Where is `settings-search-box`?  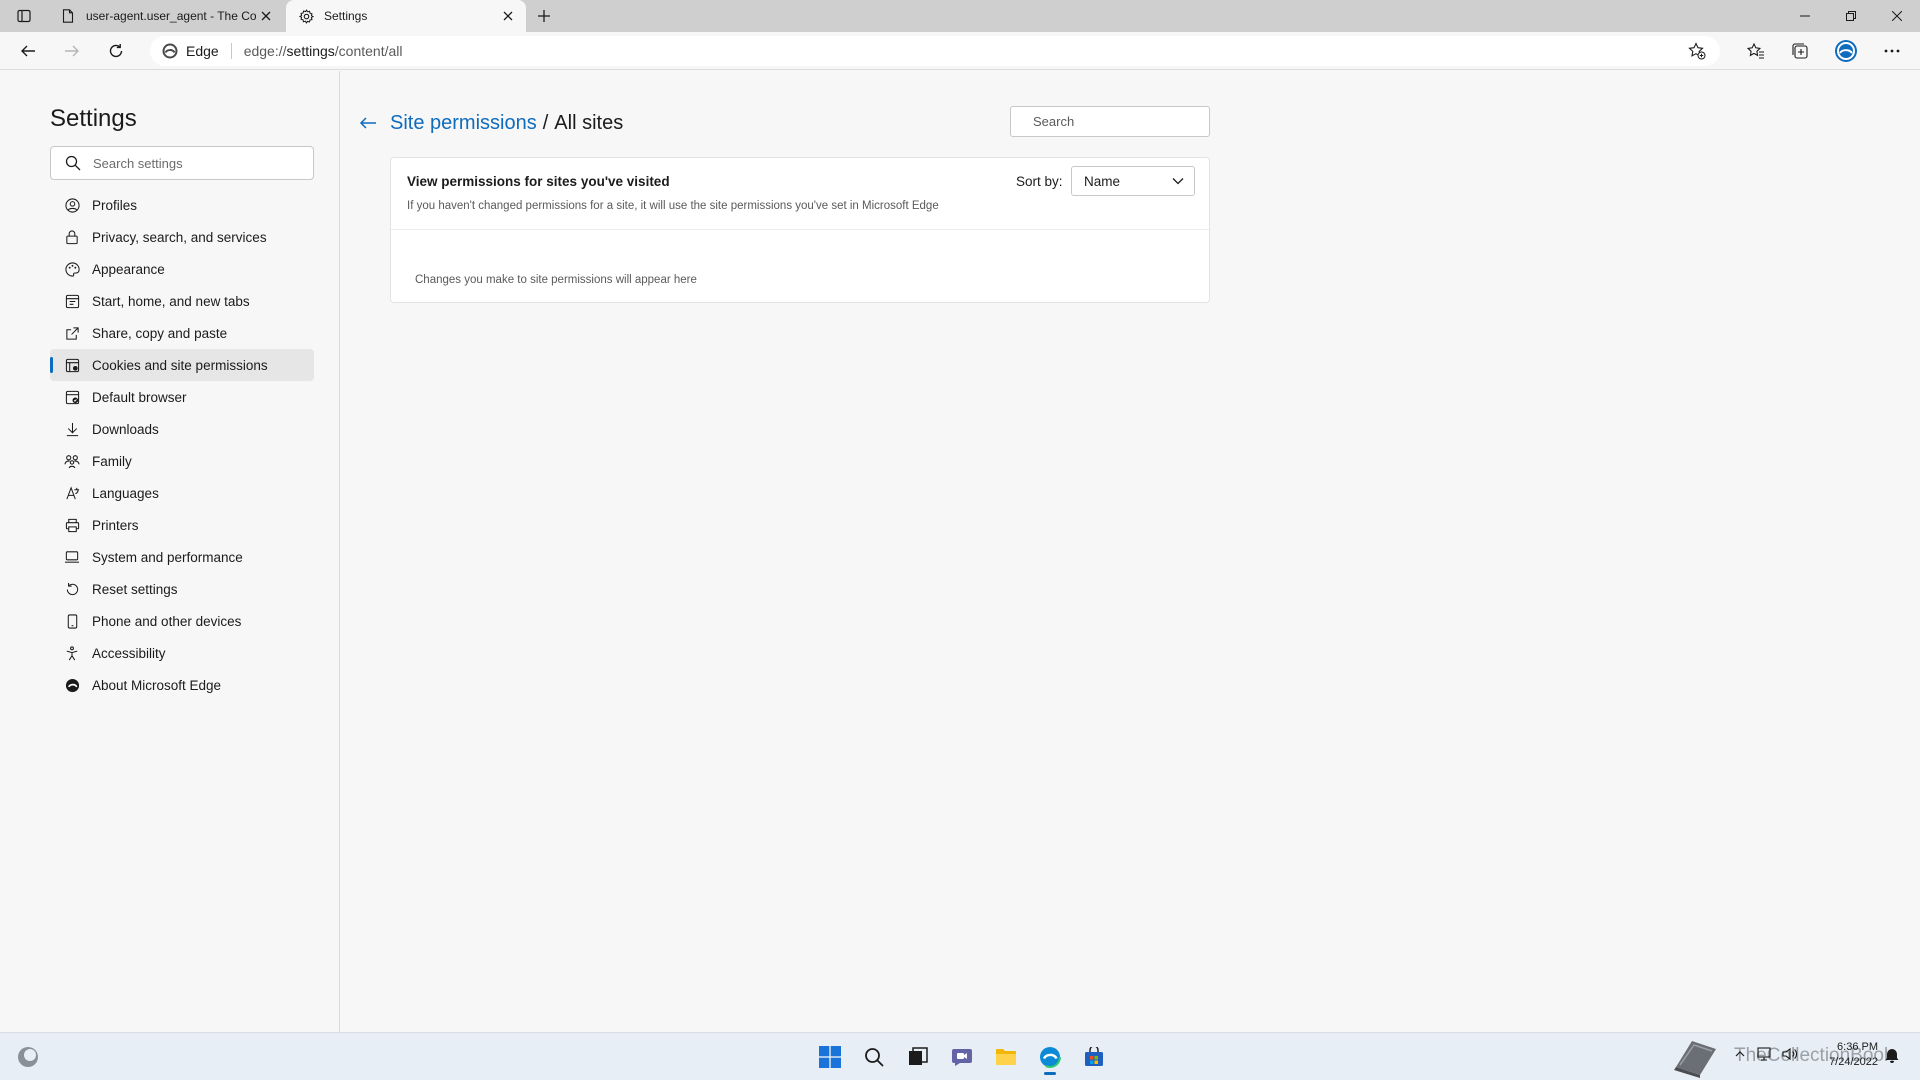 settings-search-box is located at coordinates (182, 163).